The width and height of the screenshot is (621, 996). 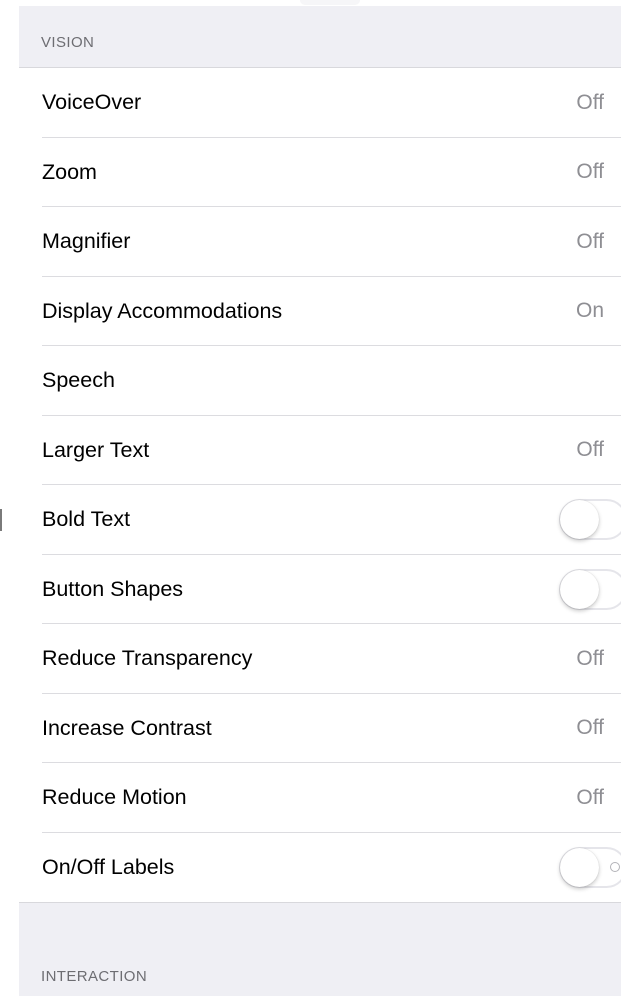 What do you see at coordinates (114, 797) in the screenshot?
I see `row-label: Reduce Motion` at bounding box center [114, 797].